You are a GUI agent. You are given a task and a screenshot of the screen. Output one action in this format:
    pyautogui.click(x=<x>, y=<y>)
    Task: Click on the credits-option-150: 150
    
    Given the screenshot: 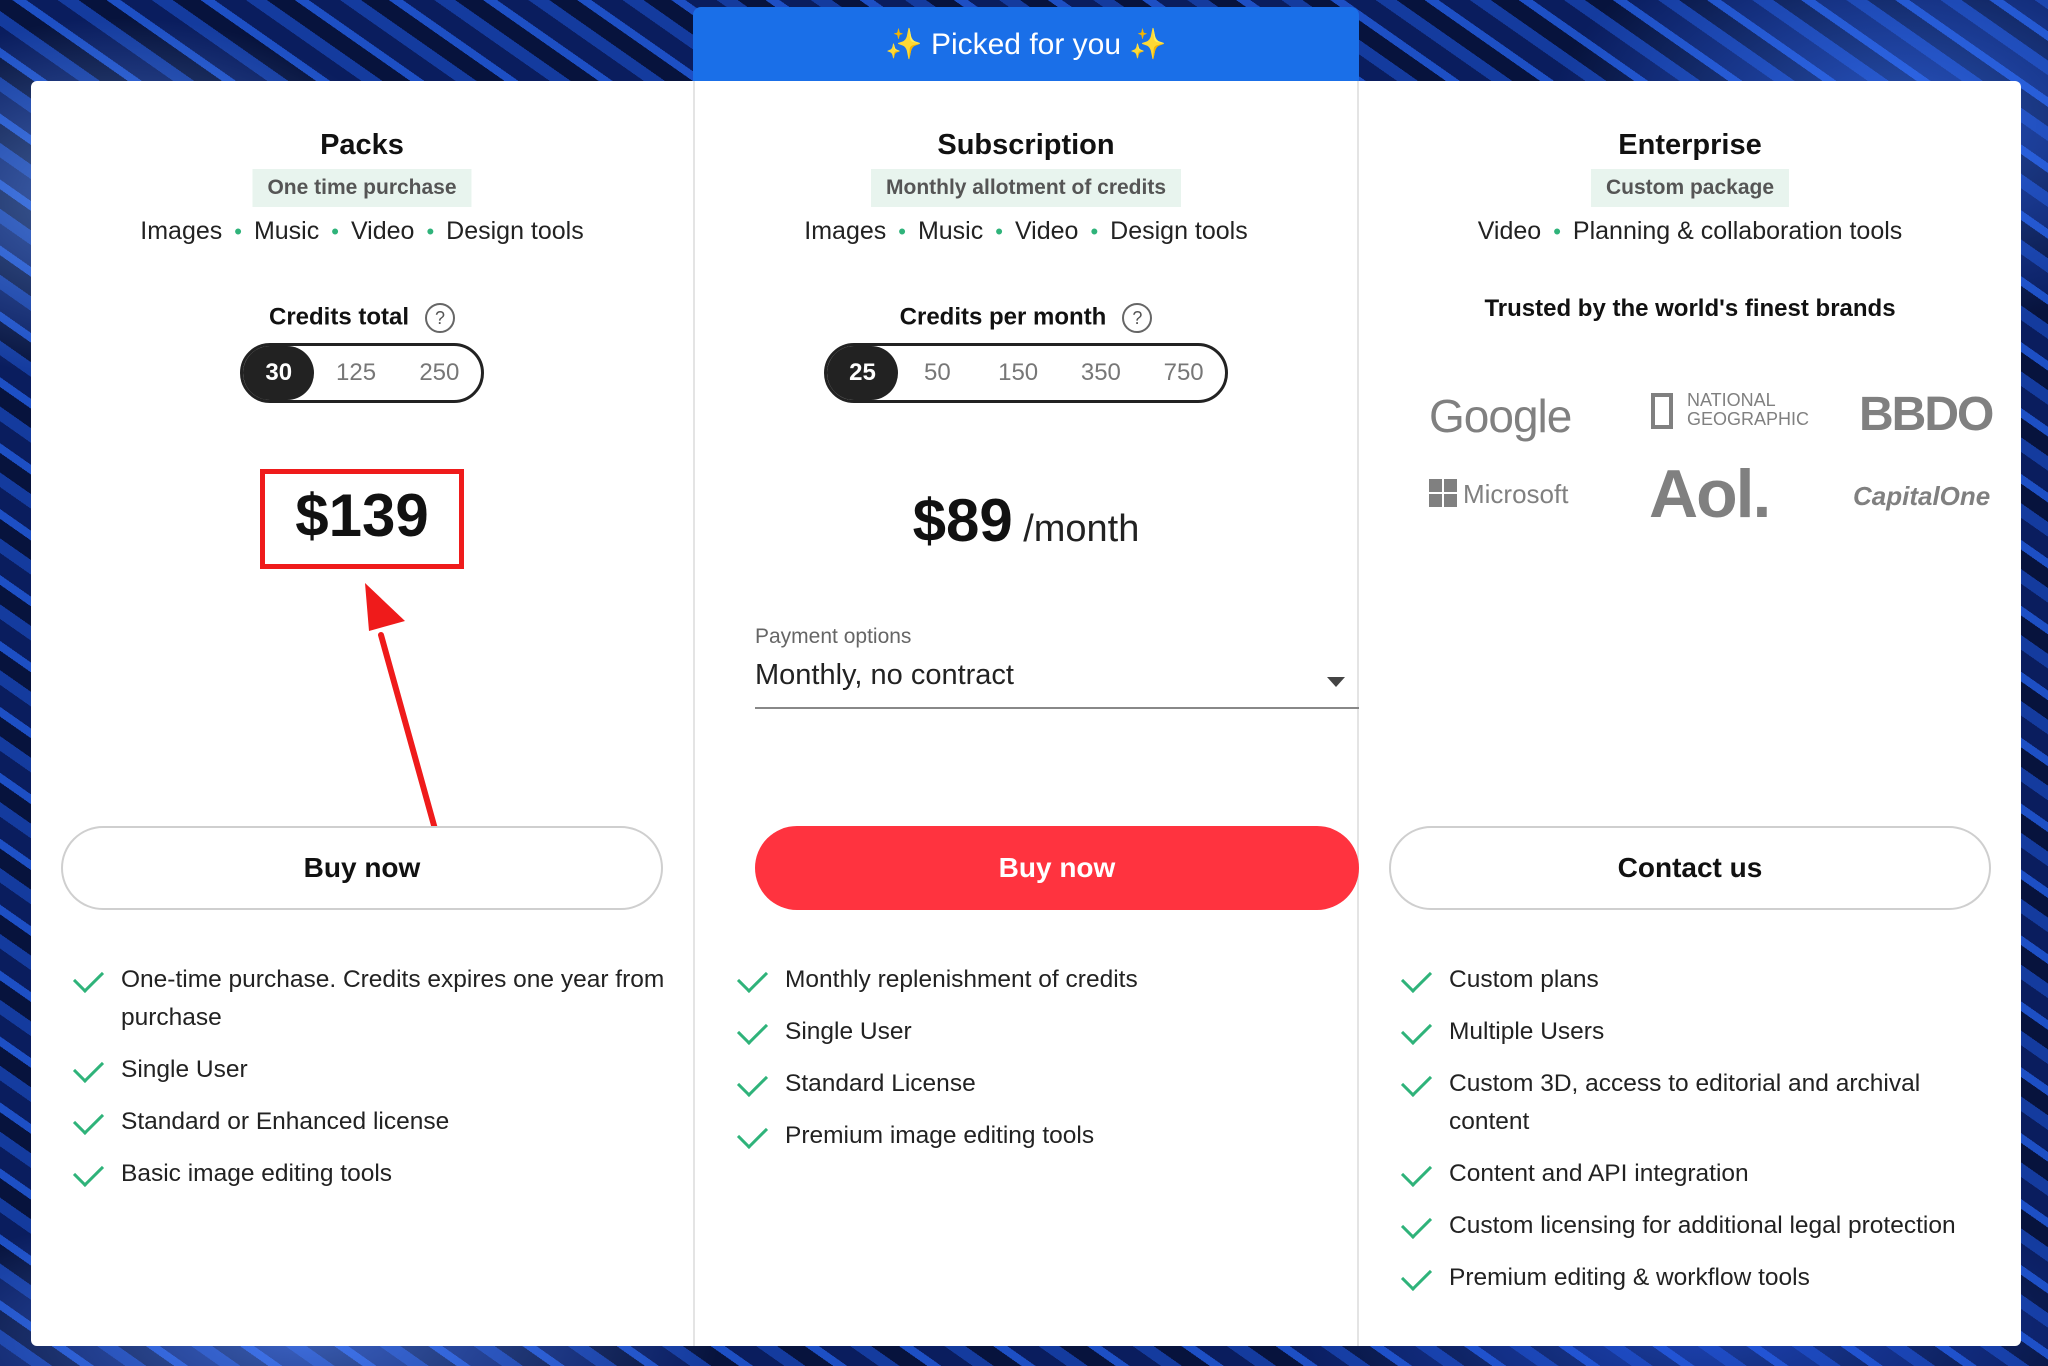 What is the action you would take?
    pyautogui.click(x=1018, y=373)
    